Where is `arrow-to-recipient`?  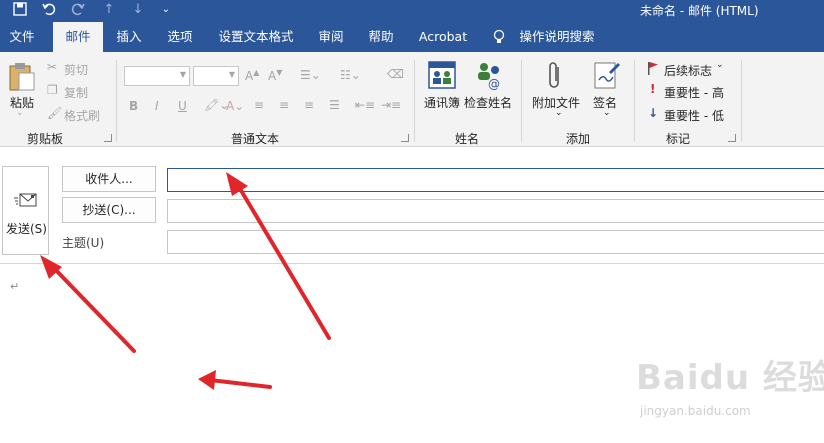 arrow-to-recipient is located at coordinates (282, 260).